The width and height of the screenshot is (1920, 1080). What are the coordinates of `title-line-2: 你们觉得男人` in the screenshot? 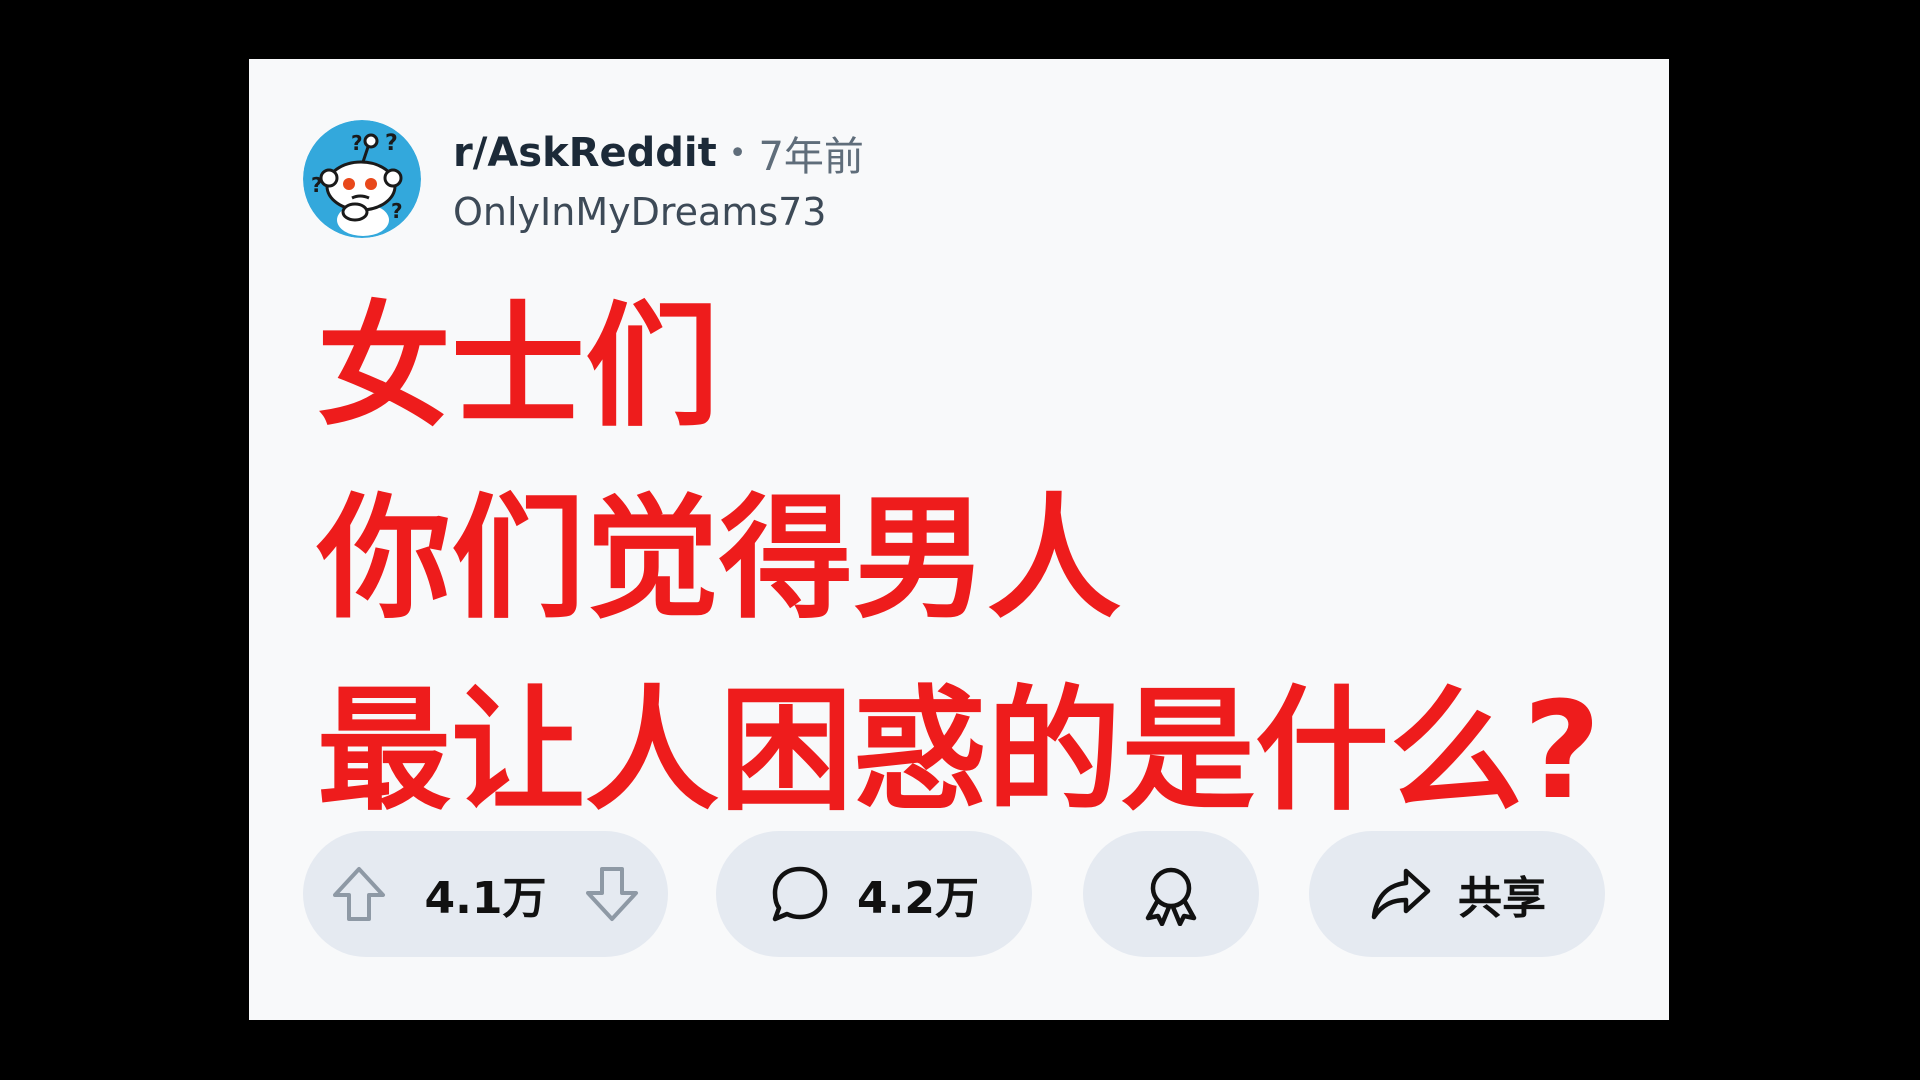 It's located at (719, 559).